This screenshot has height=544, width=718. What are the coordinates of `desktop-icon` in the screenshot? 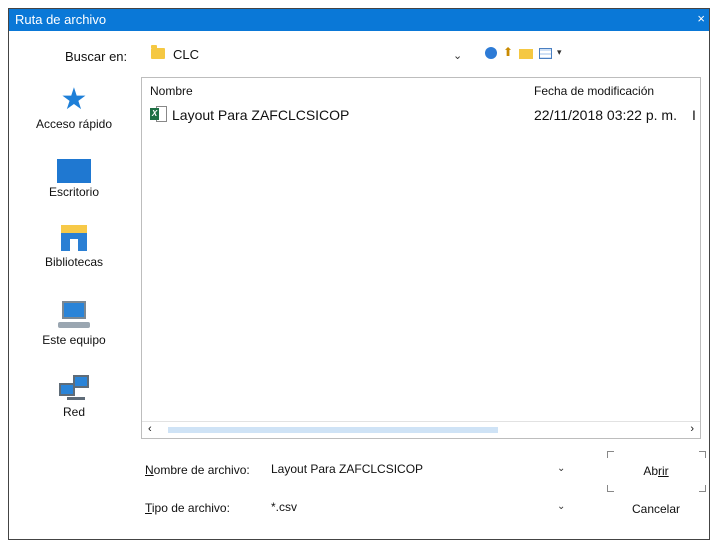 It's located at (74, 171).